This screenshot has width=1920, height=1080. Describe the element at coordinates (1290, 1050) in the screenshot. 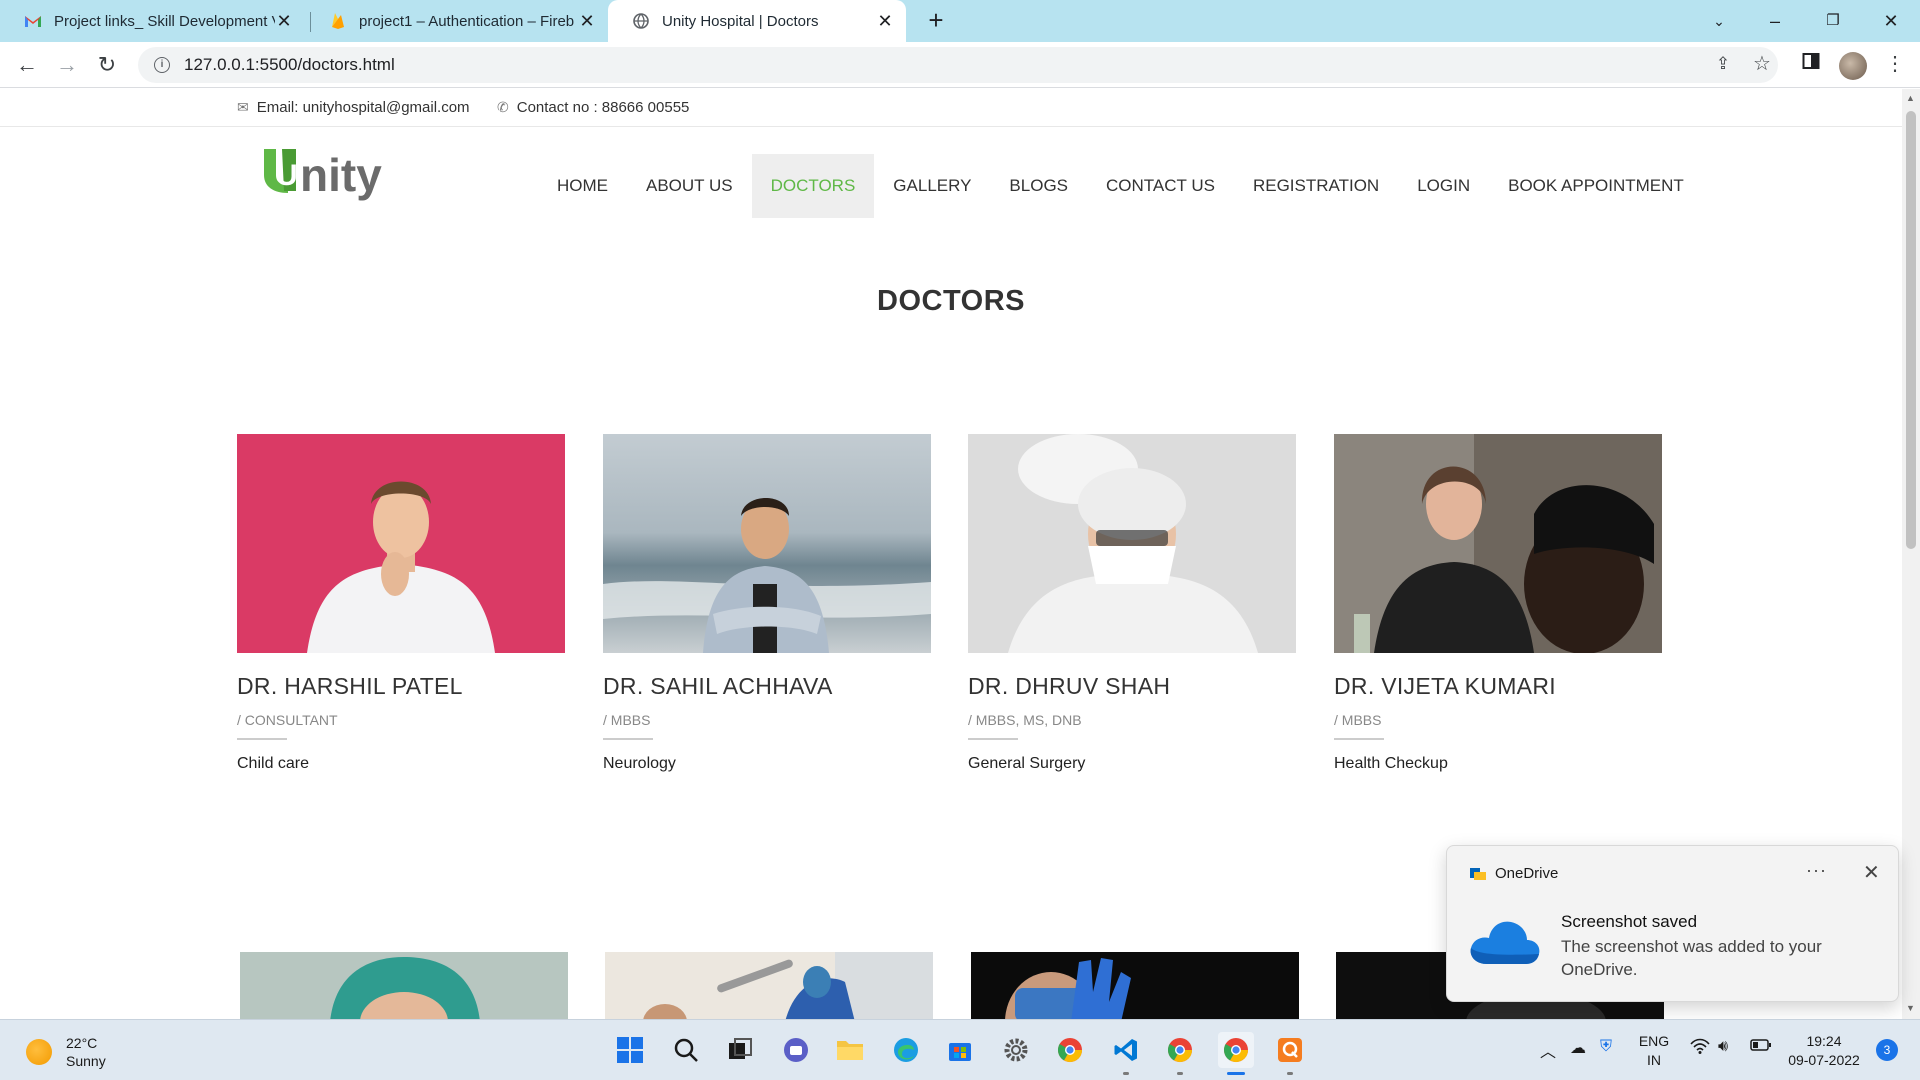

I see `app-q-icon` at that location.